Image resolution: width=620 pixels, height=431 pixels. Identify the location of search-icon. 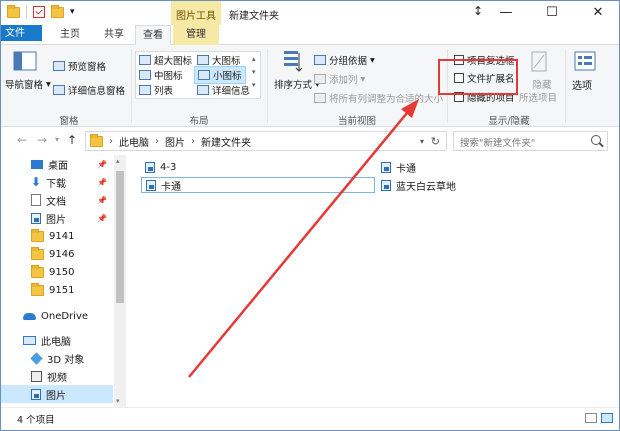
(596, 140).